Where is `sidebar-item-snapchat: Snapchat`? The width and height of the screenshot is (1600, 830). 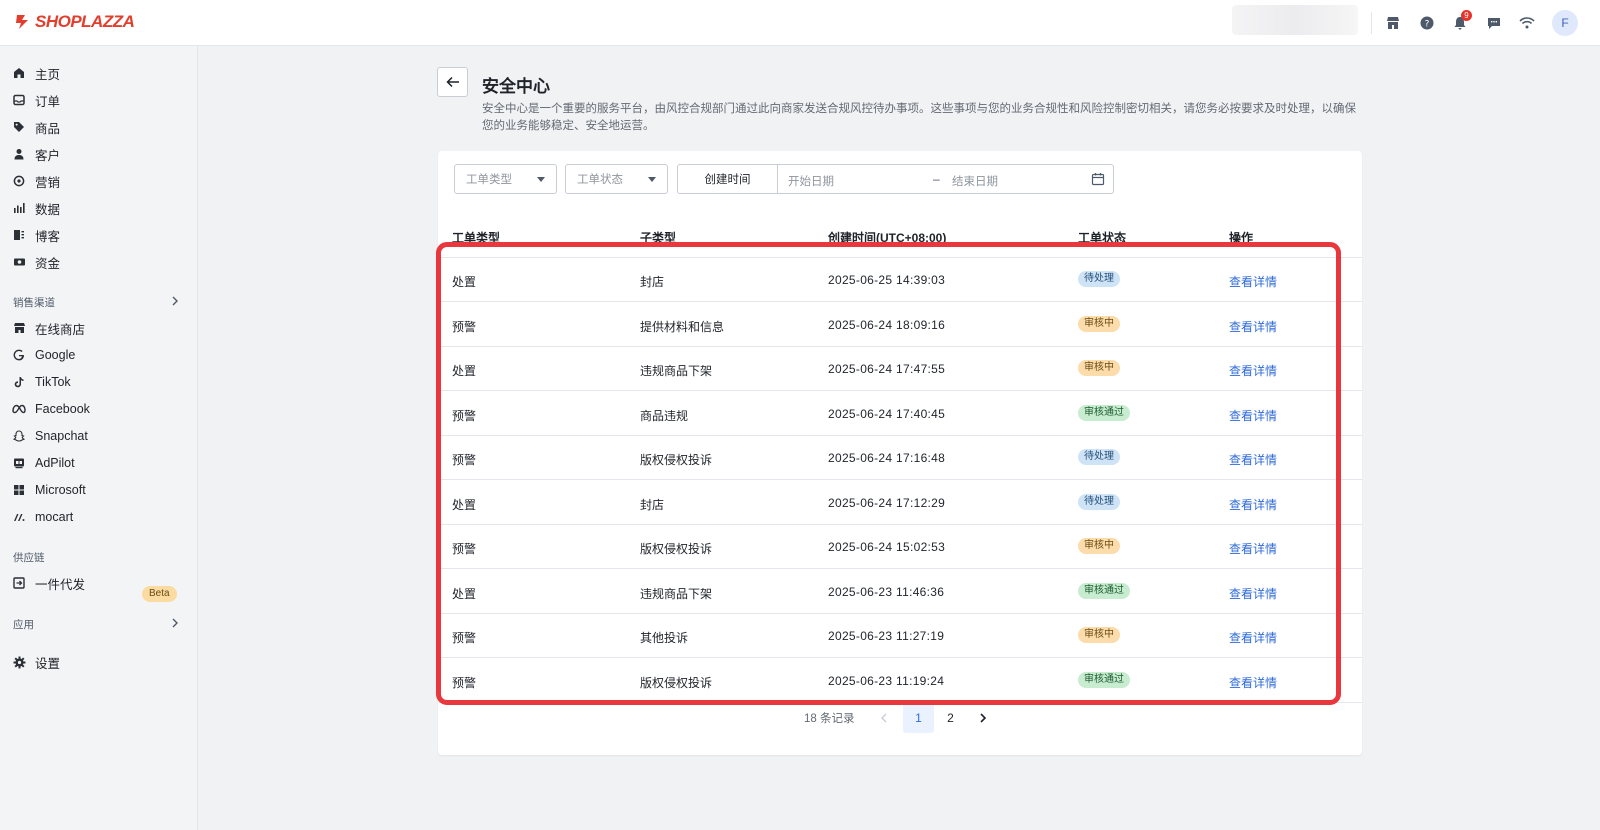
sidebar-item-snapchat: Snapchat is located at coordinates (99, 436).